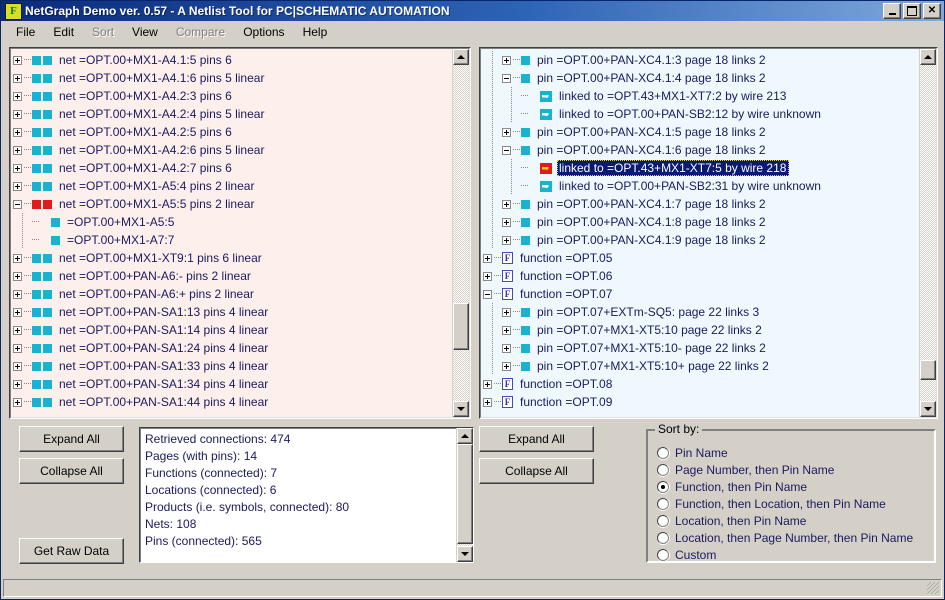 The image size is (945, 600). What do you see at coordinates (700, 294) in the screenshot?
I see `tree-row: Ffunction =OPT.07` at bounding box center [700, 294].